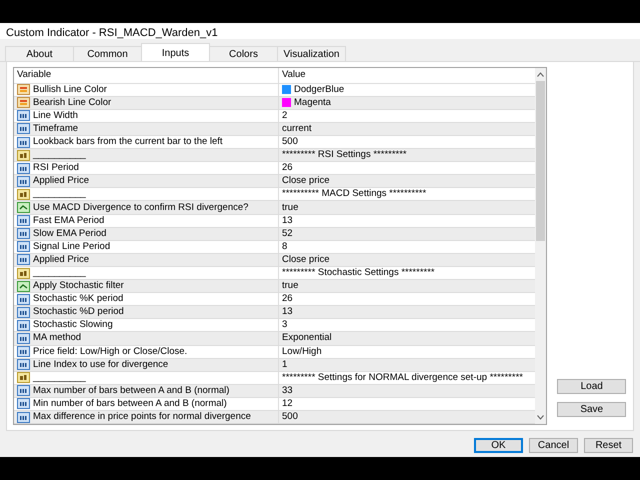 This screenshot has width=640, height=480. Describe the element at coordinates (297, 128) in the screenshot. I see `value-cell: current` at that location.